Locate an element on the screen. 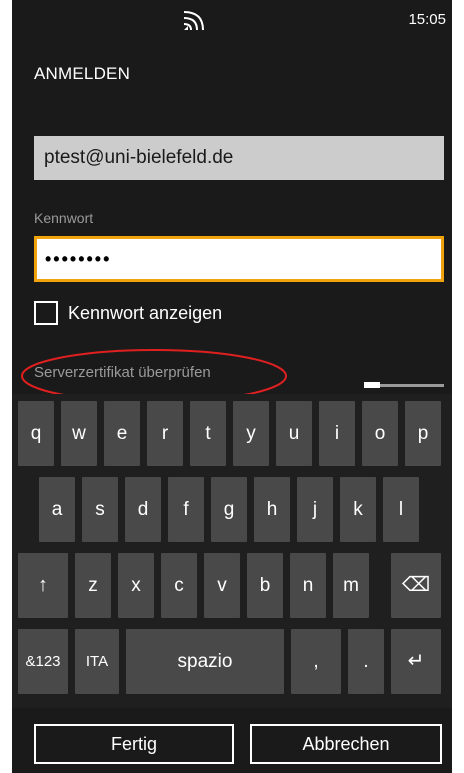 This screenshot has width=464, height=773. key-m: m is located at coordinates (351, 585).